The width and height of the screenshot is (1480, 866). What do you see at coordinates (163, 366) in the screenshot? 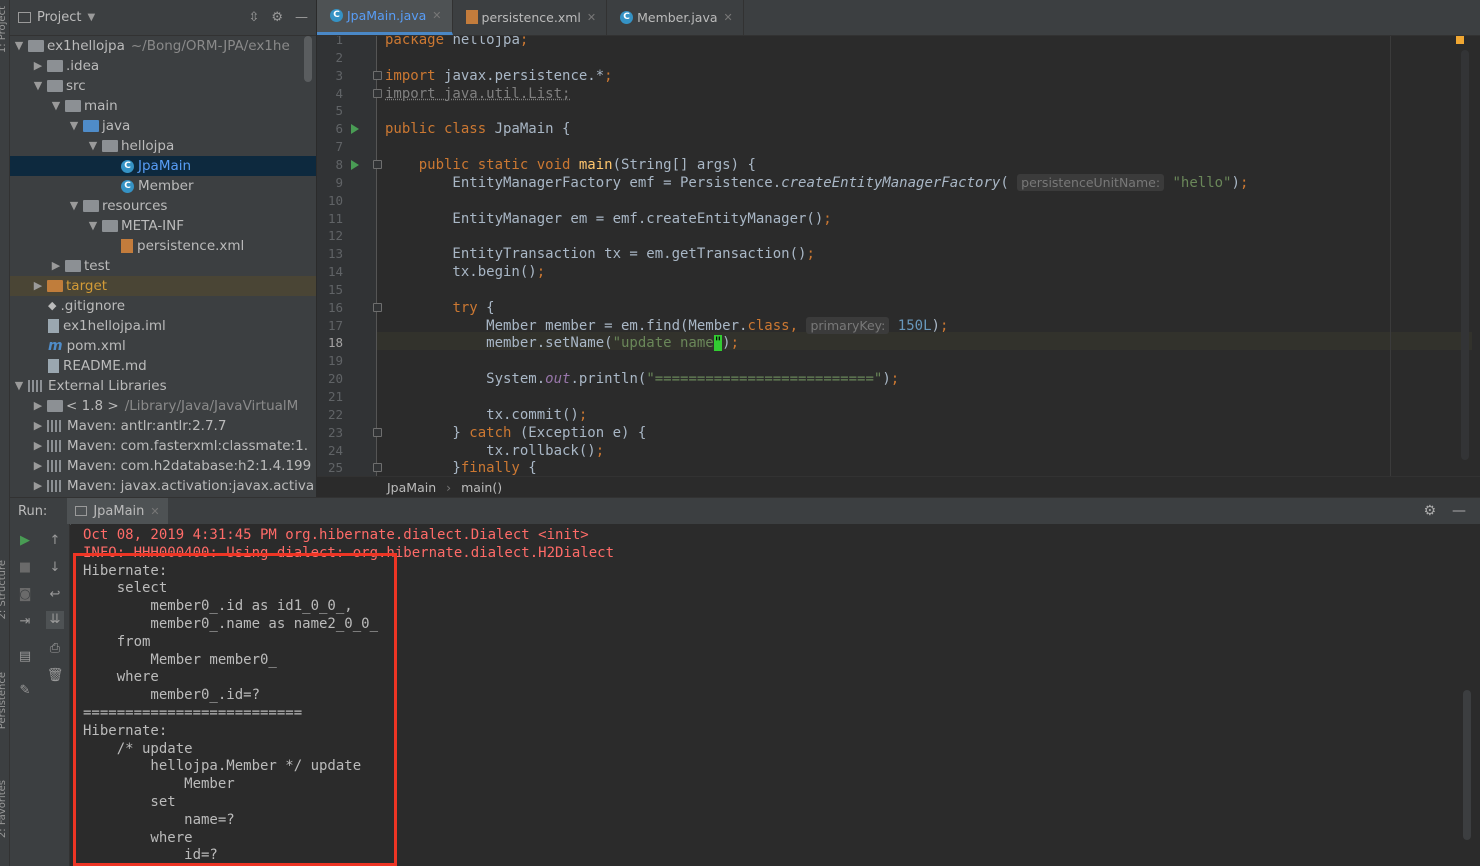
I see `tree-item: README.md` at bounding box center [163, 366].